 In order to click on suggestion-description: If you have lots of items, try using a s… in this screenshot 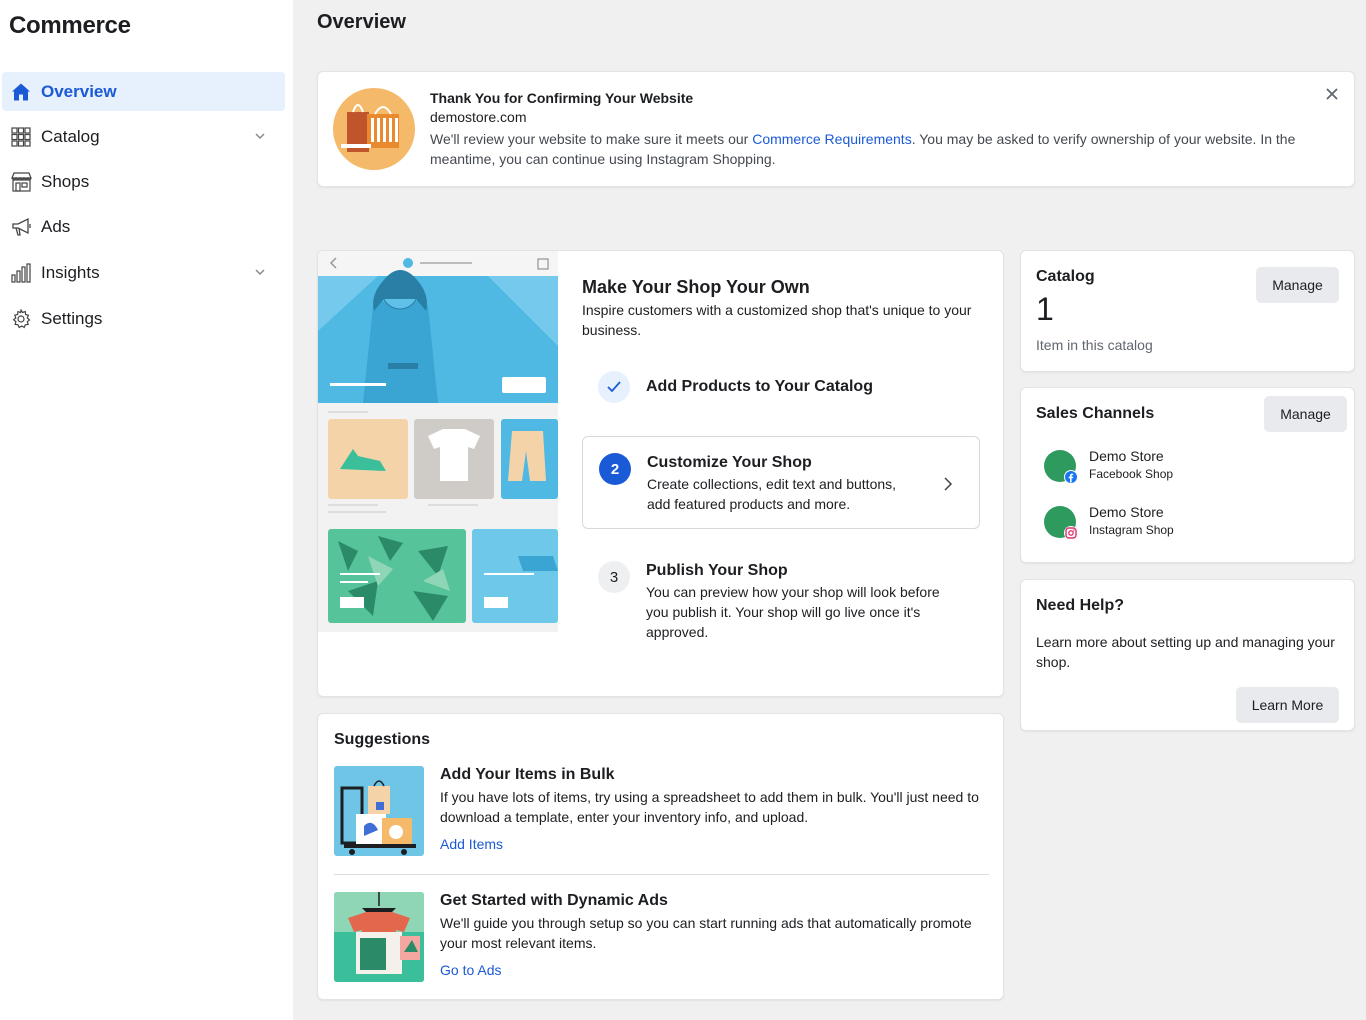, I will do `click(709, 807)`.